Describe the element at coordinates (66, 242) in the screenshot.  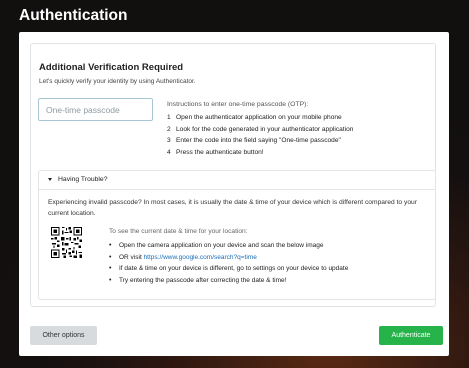
I see `qr-code-icon` at that location.